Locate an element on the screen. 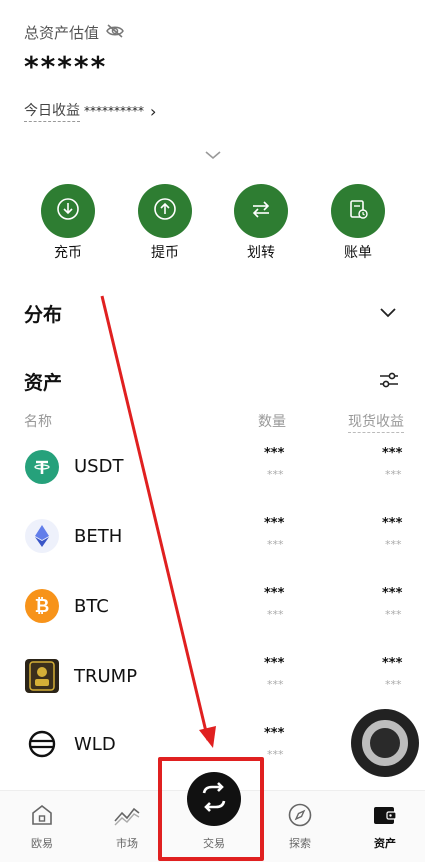 The width and height of the screenshot is (425, 862). transfer-button: 划转 is located at coordinates (261, 223).